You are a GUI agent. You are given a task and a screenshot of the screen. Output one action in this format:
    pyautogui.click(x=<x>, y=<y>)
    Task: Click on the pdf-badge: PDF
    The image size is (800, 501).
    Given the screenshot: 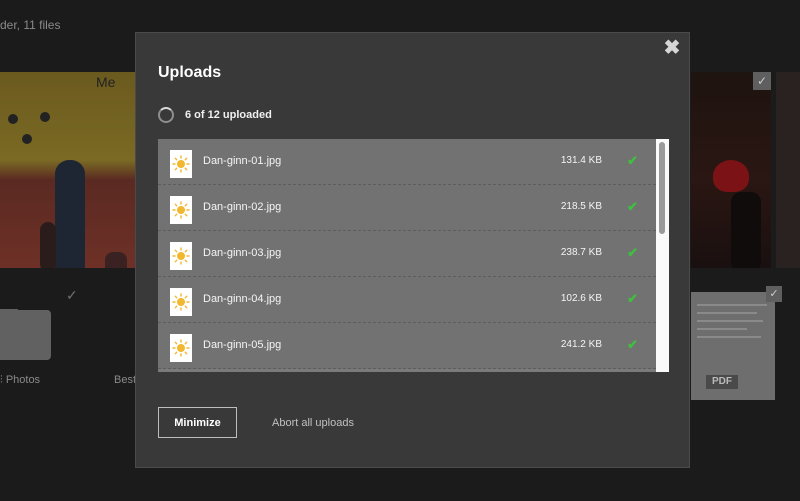 What is the action you would take?
    pyautogui.click(x=722, y=382)
    